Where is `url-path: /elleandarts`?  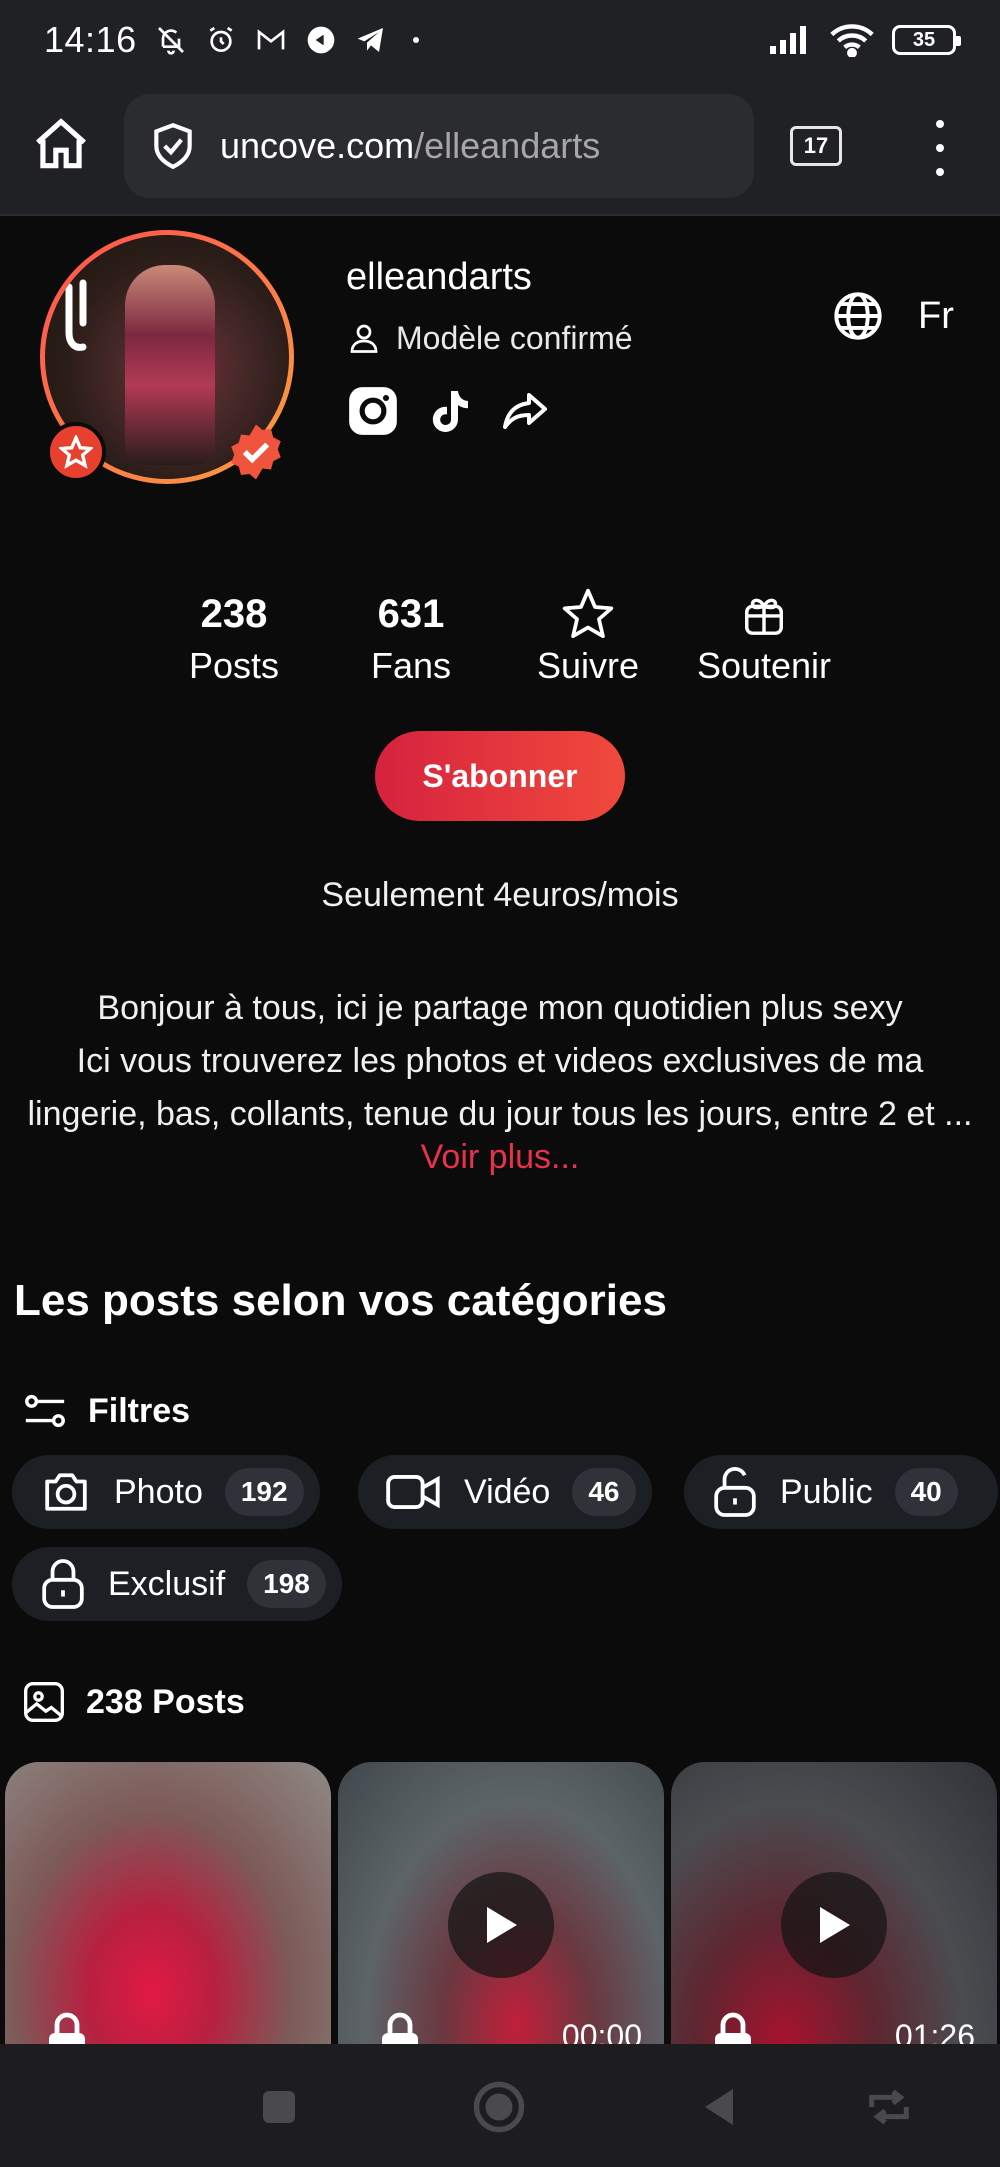 url-path: /elleandarts is located at coordinates (507, 145).